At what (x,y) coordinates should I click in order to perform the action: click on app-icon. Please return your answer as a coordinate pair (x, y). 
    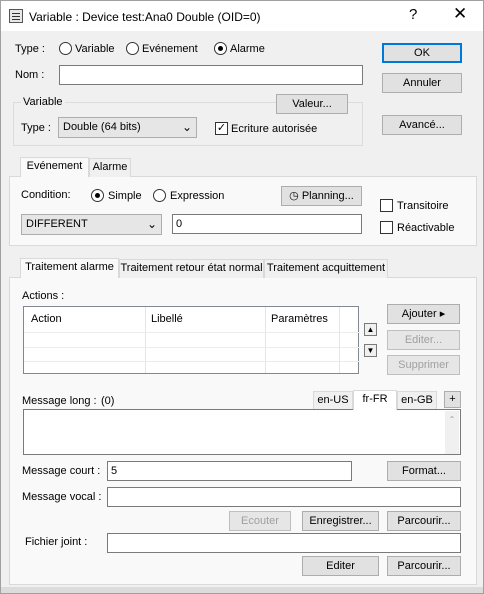
    Looking at the image, I should click on (16, 16).